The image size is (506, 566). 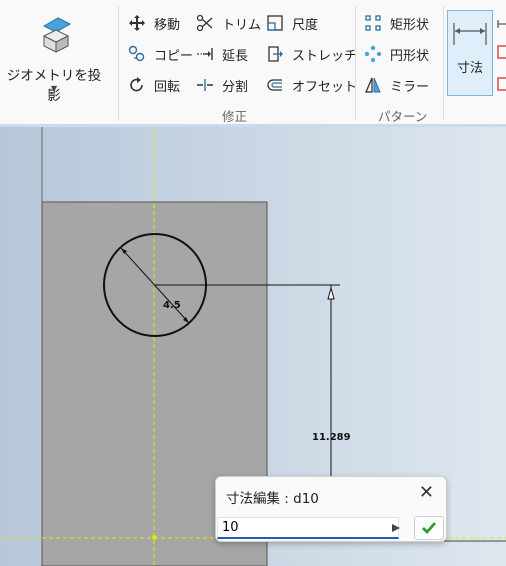 I want to click on copy-label: コピー, so click(x=174, y=56).